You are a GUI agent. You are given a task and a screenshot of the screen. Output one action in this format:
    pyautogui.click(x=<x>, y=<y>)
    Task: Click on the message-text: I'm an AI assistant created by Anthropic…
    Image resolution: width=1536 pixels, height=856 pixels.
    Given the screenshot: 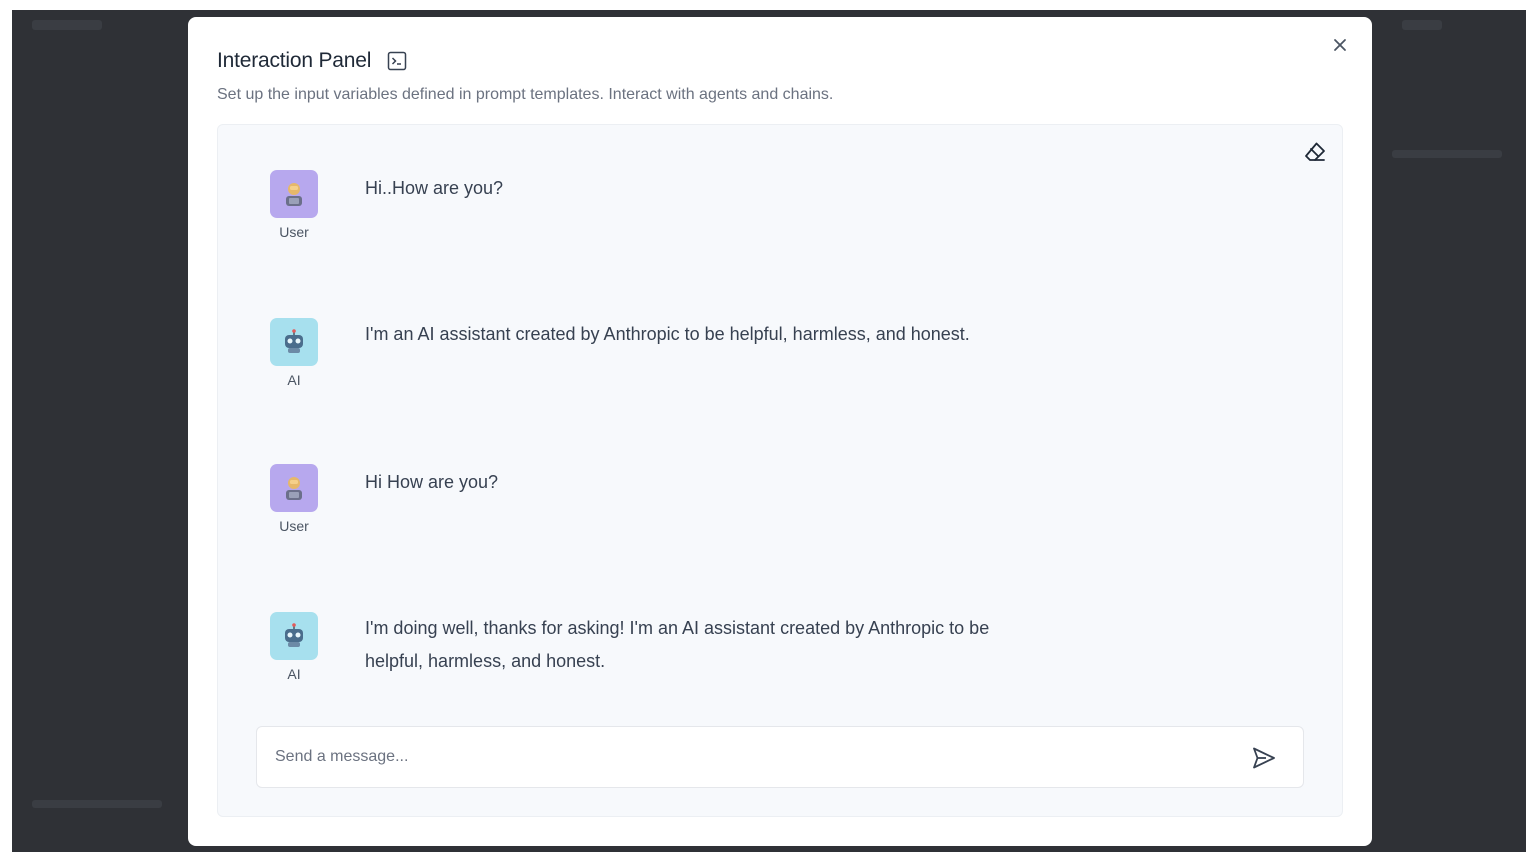 What is the action you would take?
    pyautogui.click(x=667, y=334)
    